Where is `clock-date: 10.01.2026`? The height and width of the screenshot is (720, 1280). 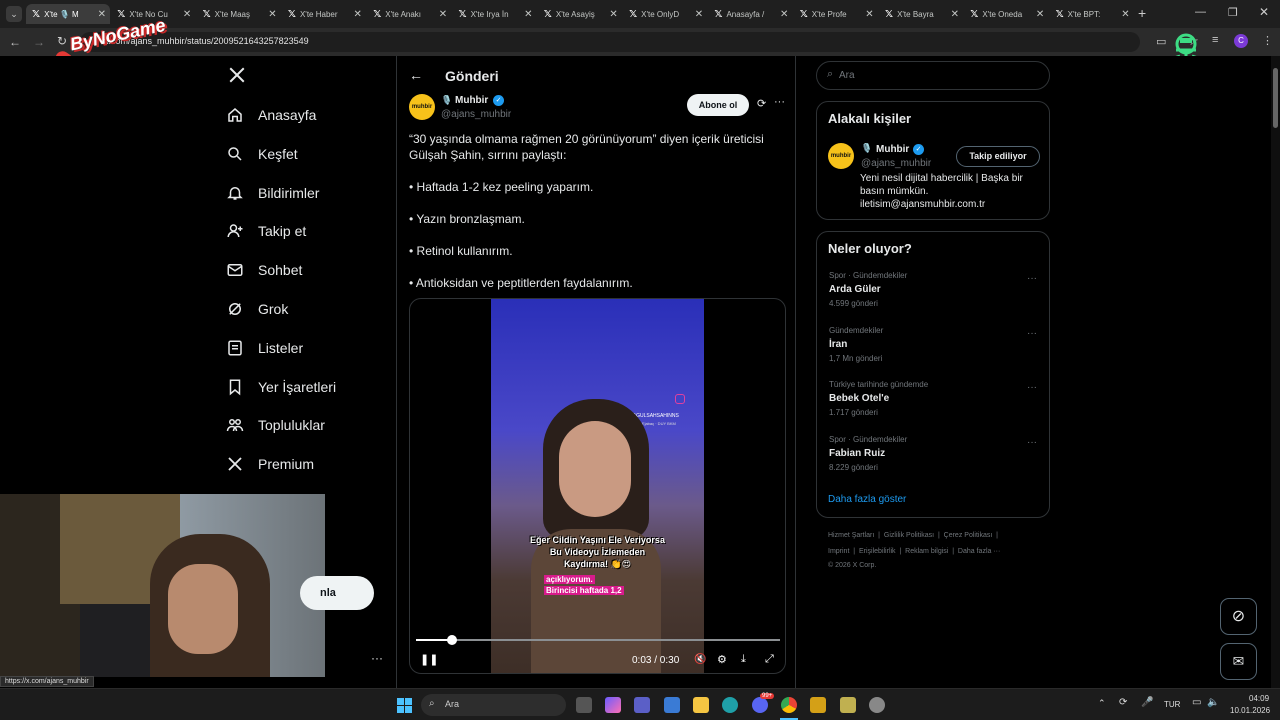
clock-date: 10.01.2026 is located at coordinates (1250, 710).